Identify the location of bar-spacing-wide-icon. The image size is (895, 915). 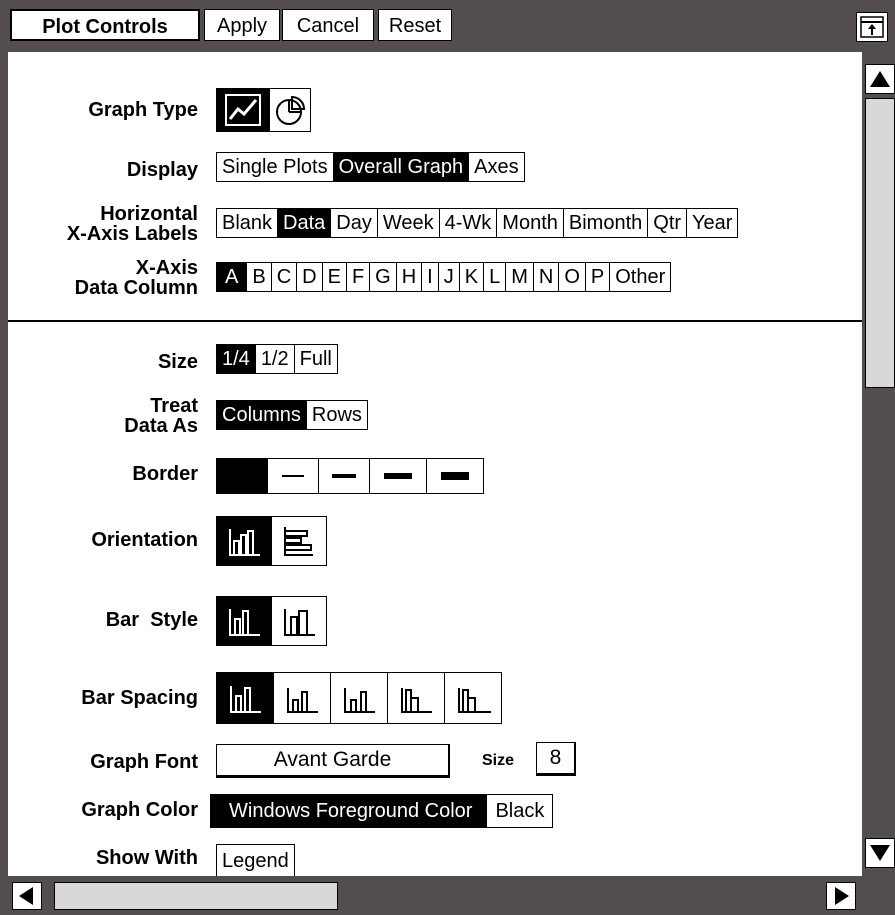
(245, 698).